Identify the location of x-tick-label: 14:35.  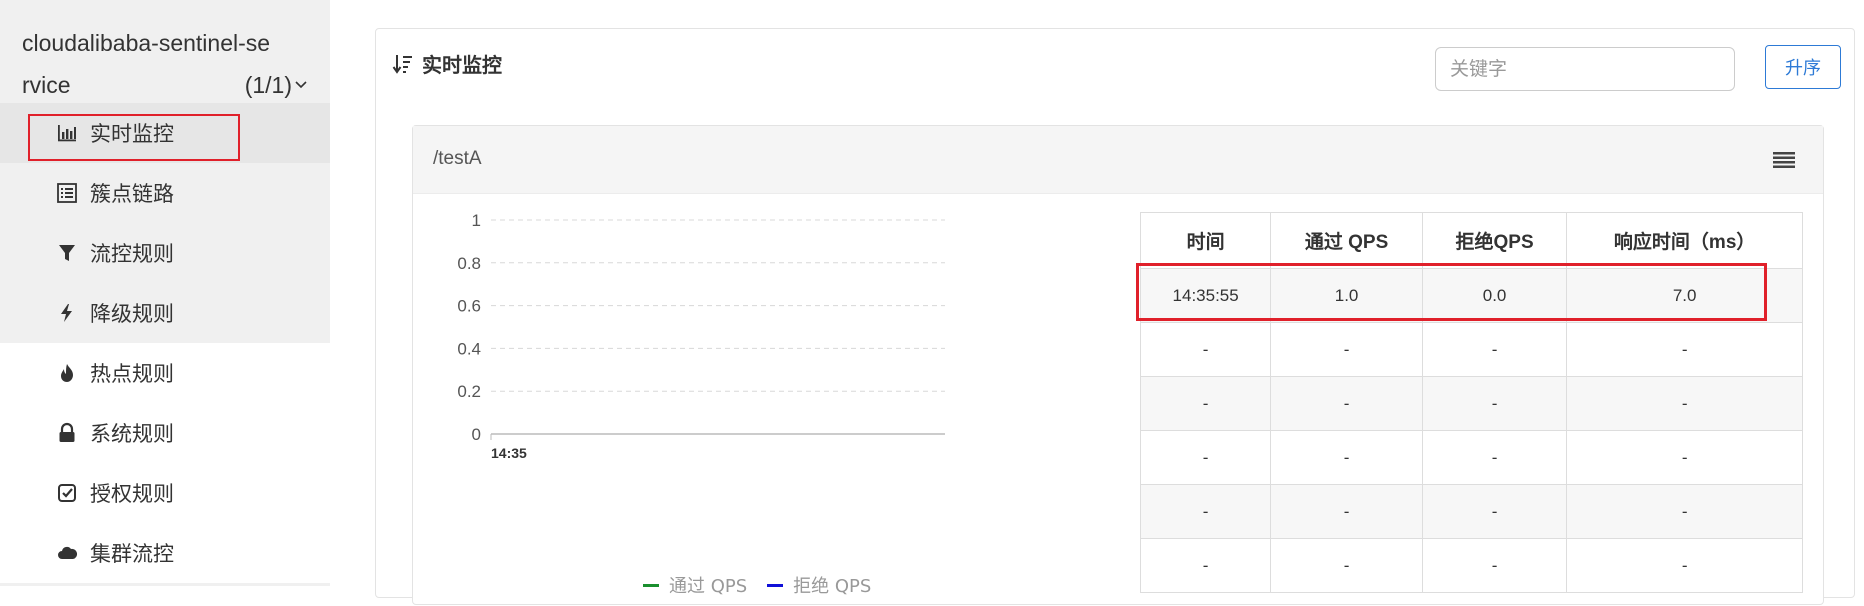
(509, 453).